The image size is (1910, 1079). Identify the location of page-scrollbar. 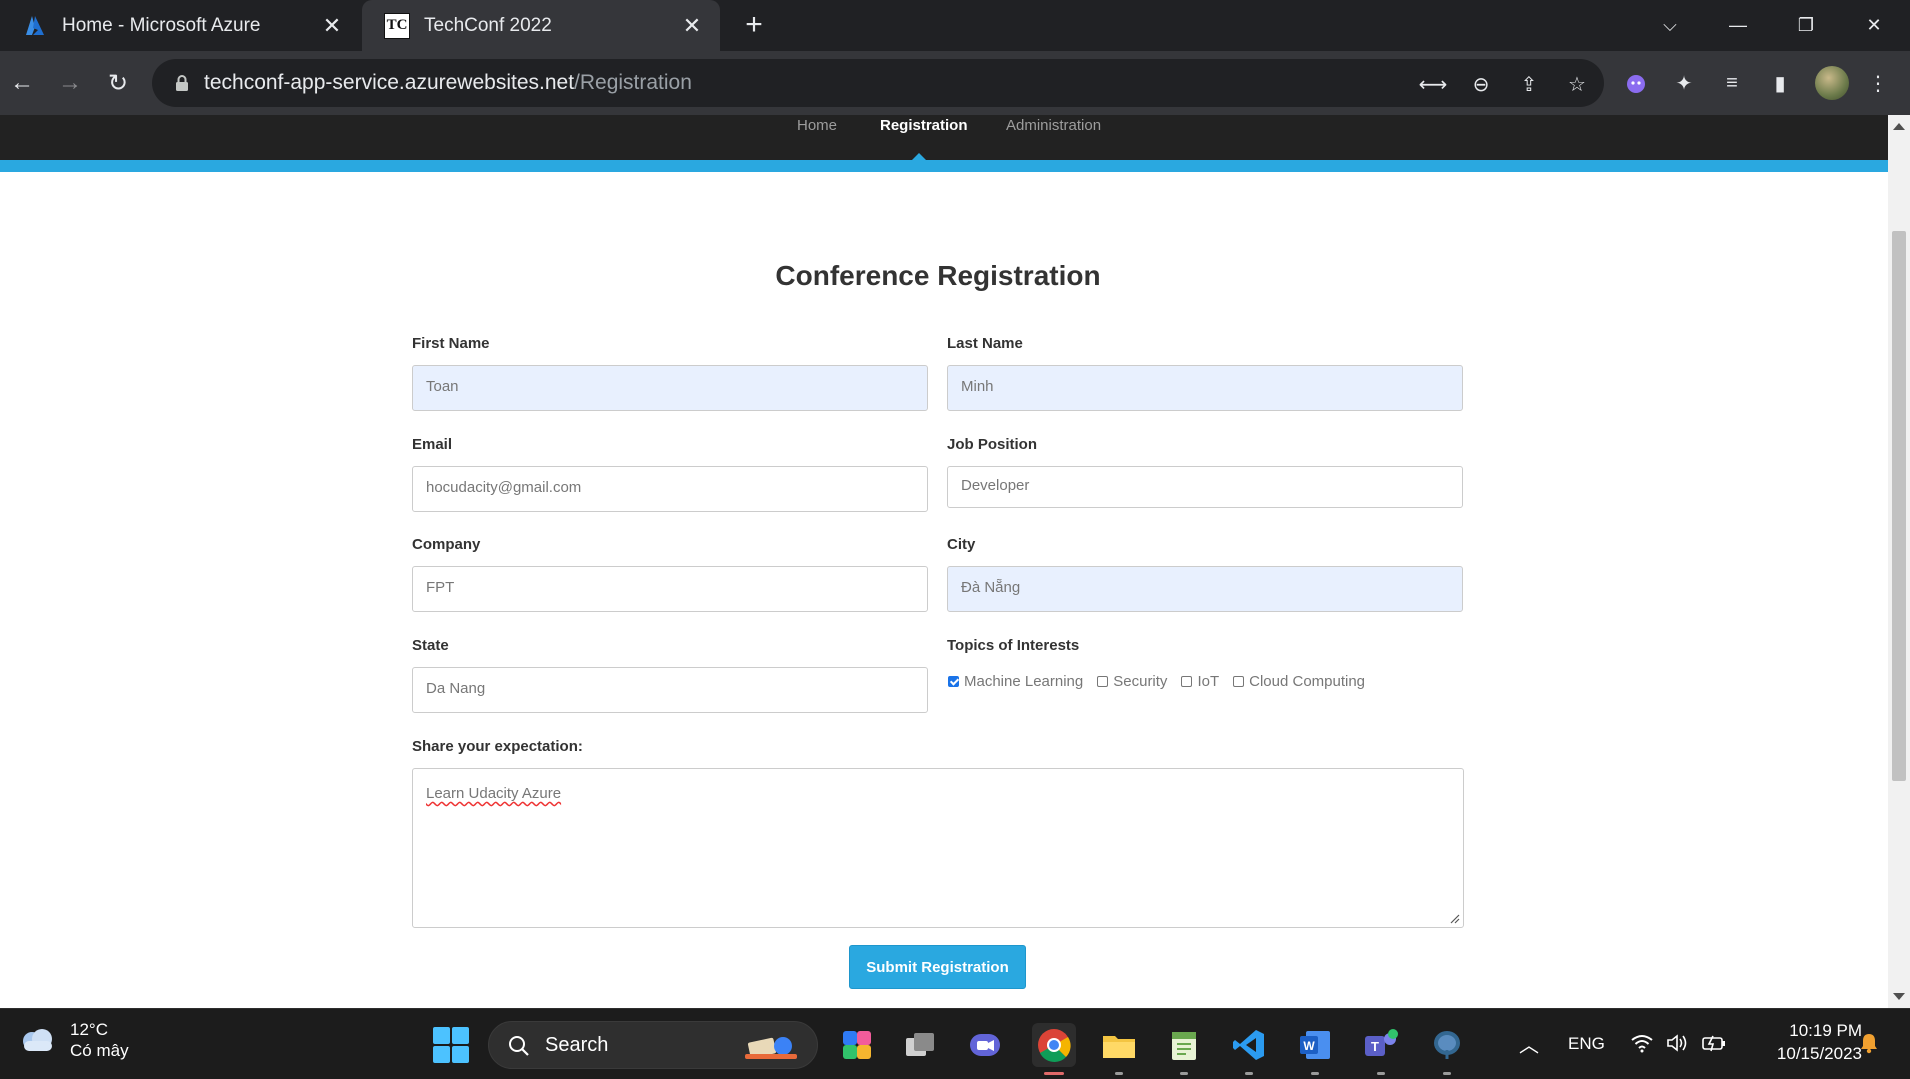
(1899, 561).